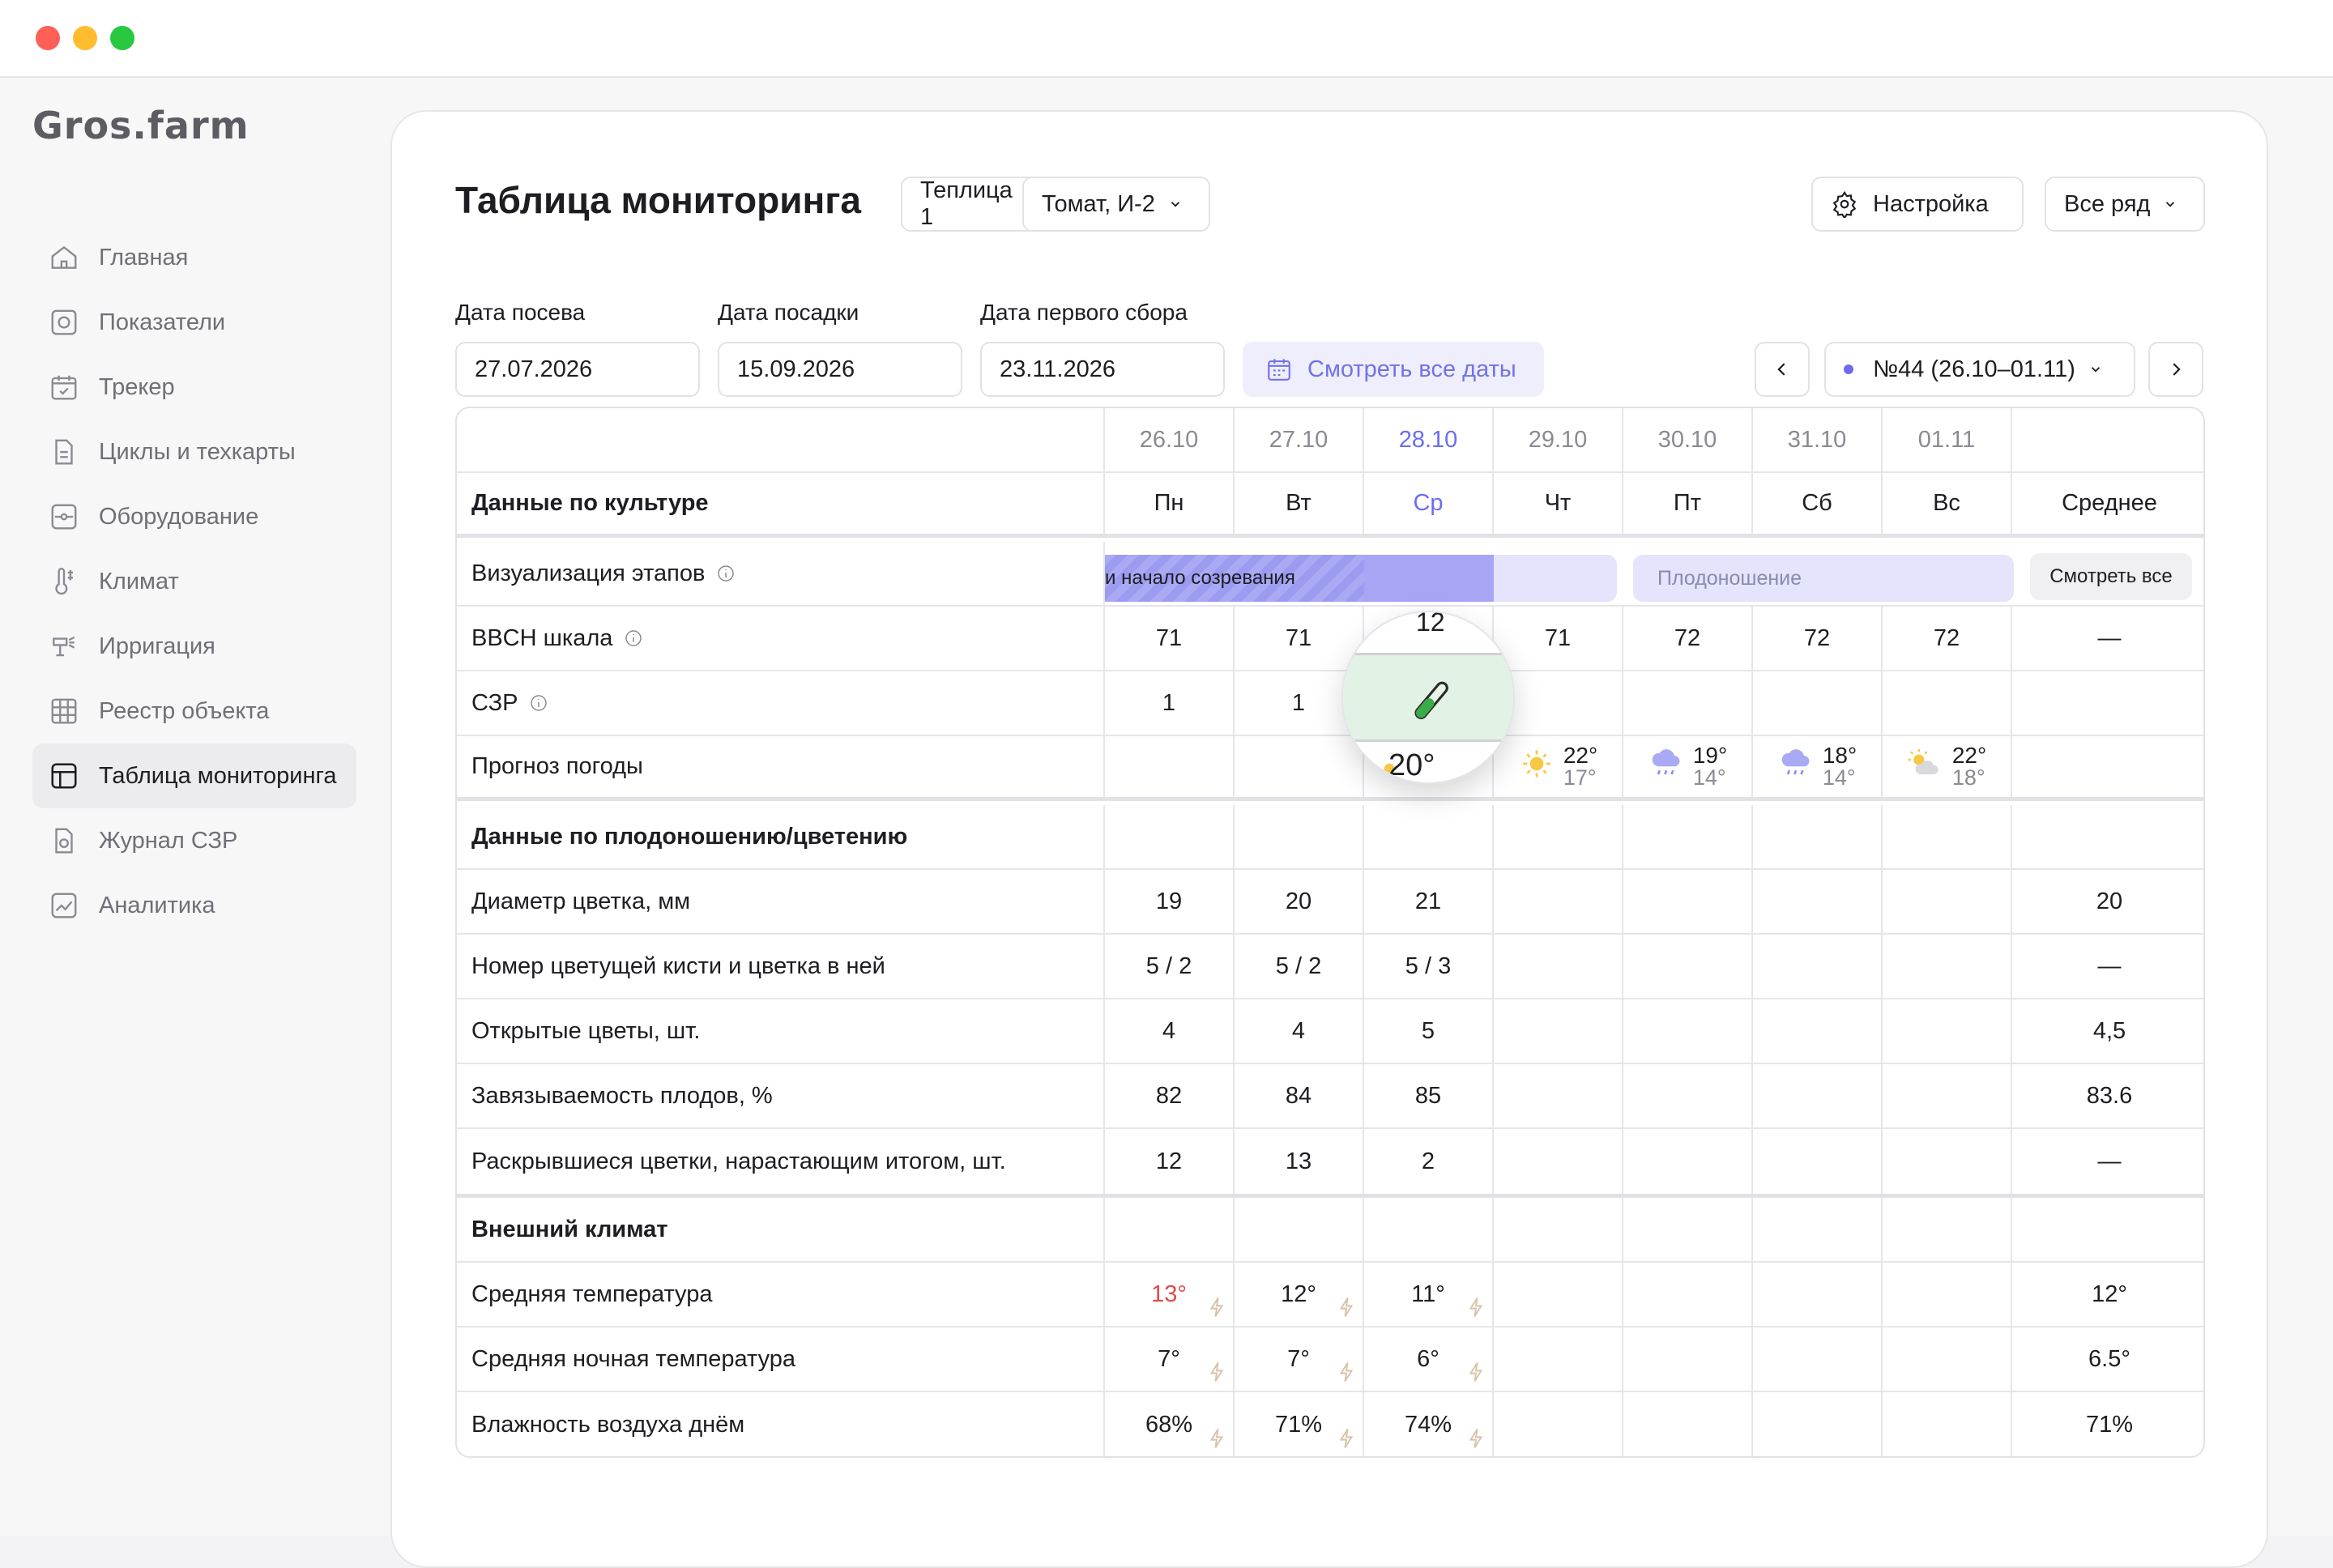 The width and height of the screenshot is (2333, 1568). I want to click on sidebar-item-szr-journal: Журнал СЗР, so click(194, 840).